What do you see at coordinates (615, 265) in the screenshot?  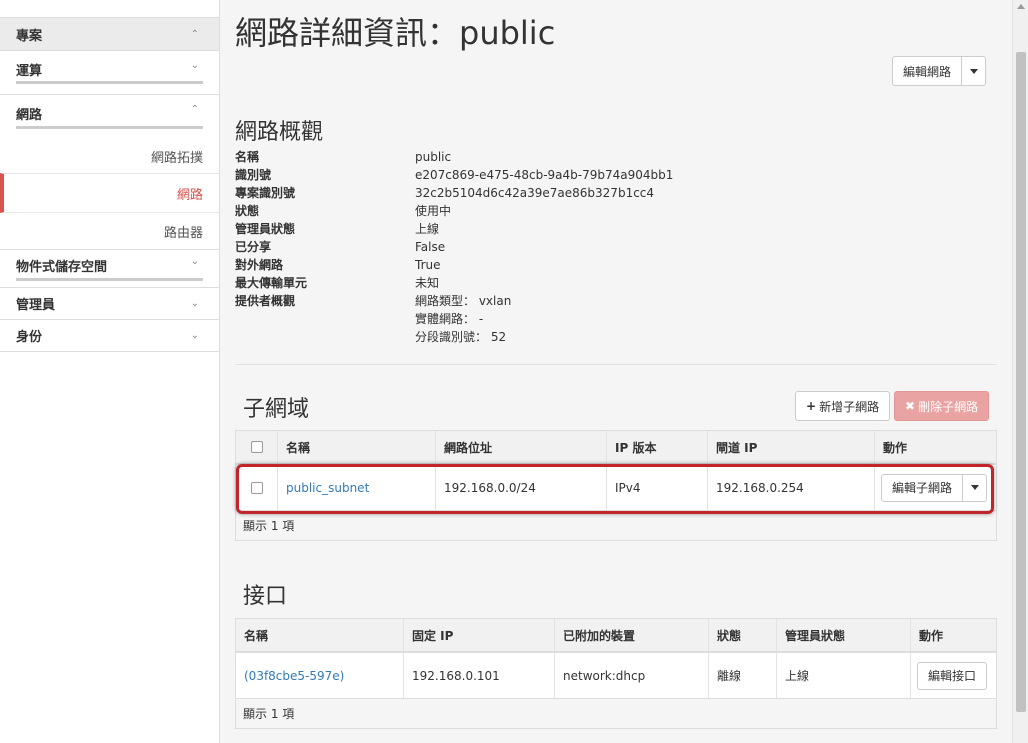 I see `overview-row: 對外網路 True` at bounding box center [615, 265].